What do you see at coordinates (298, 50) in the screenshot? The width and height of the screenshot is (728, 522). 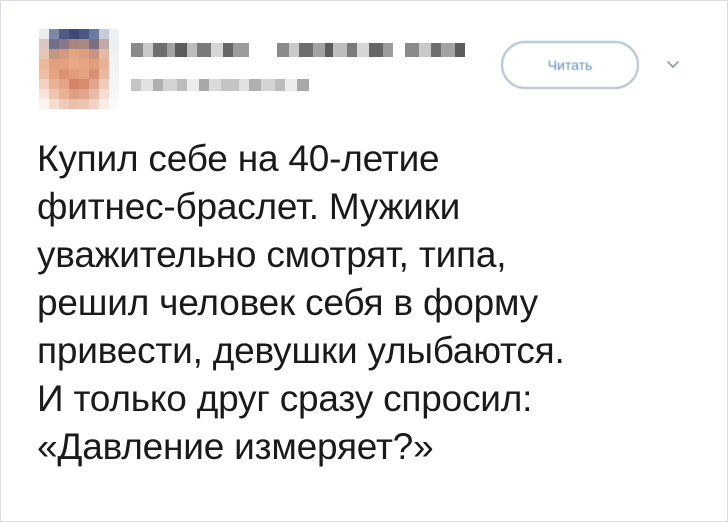 I see `user-display-name` at bounding box center [298, 50].